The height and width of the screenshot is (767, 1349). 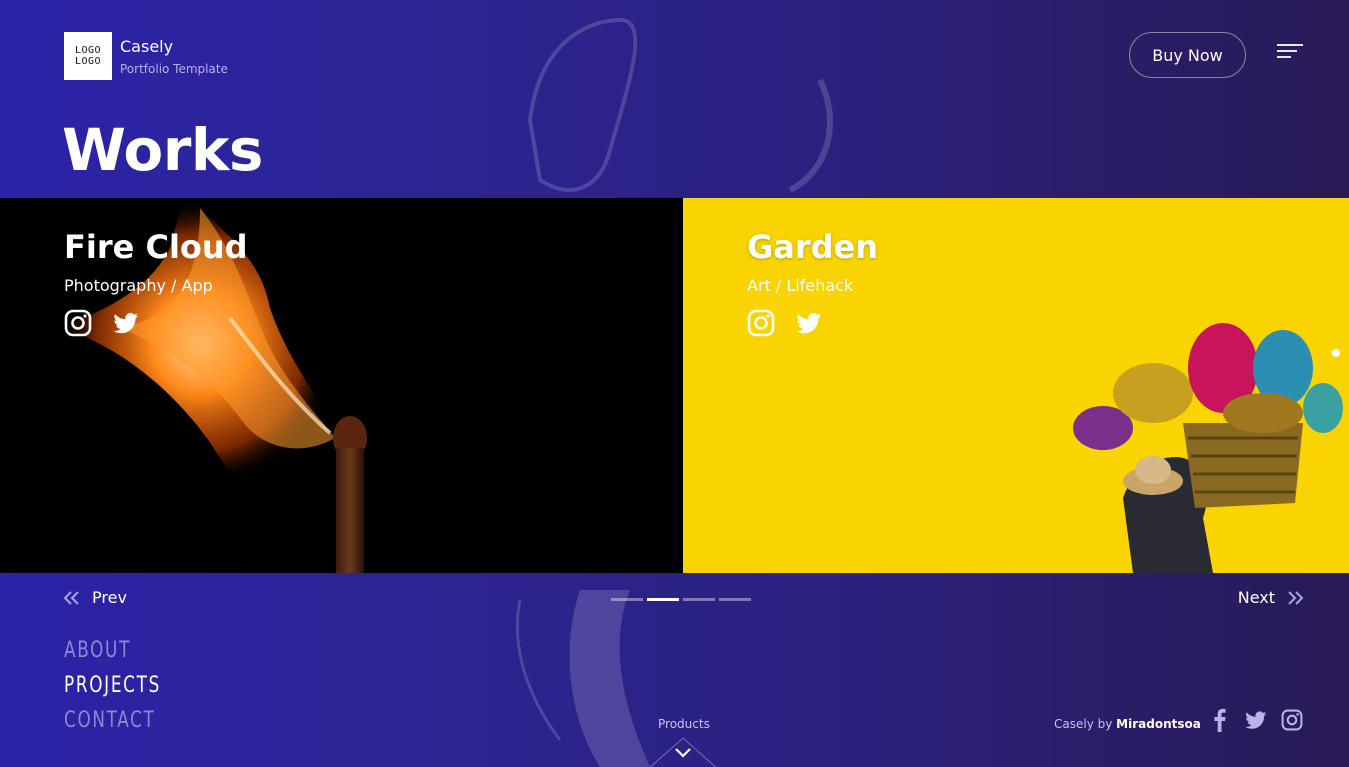 What do you see at coordinates (1336, 353) in the screenshot?
I see `scroll-indicator-dot` at bounding box center [1336, 353].